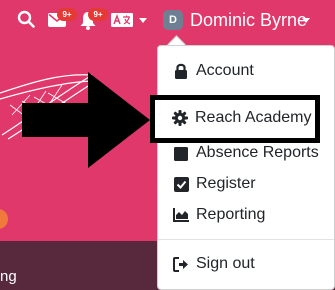  I want to click on menu-item-label: Sign out, so click(225, 263).